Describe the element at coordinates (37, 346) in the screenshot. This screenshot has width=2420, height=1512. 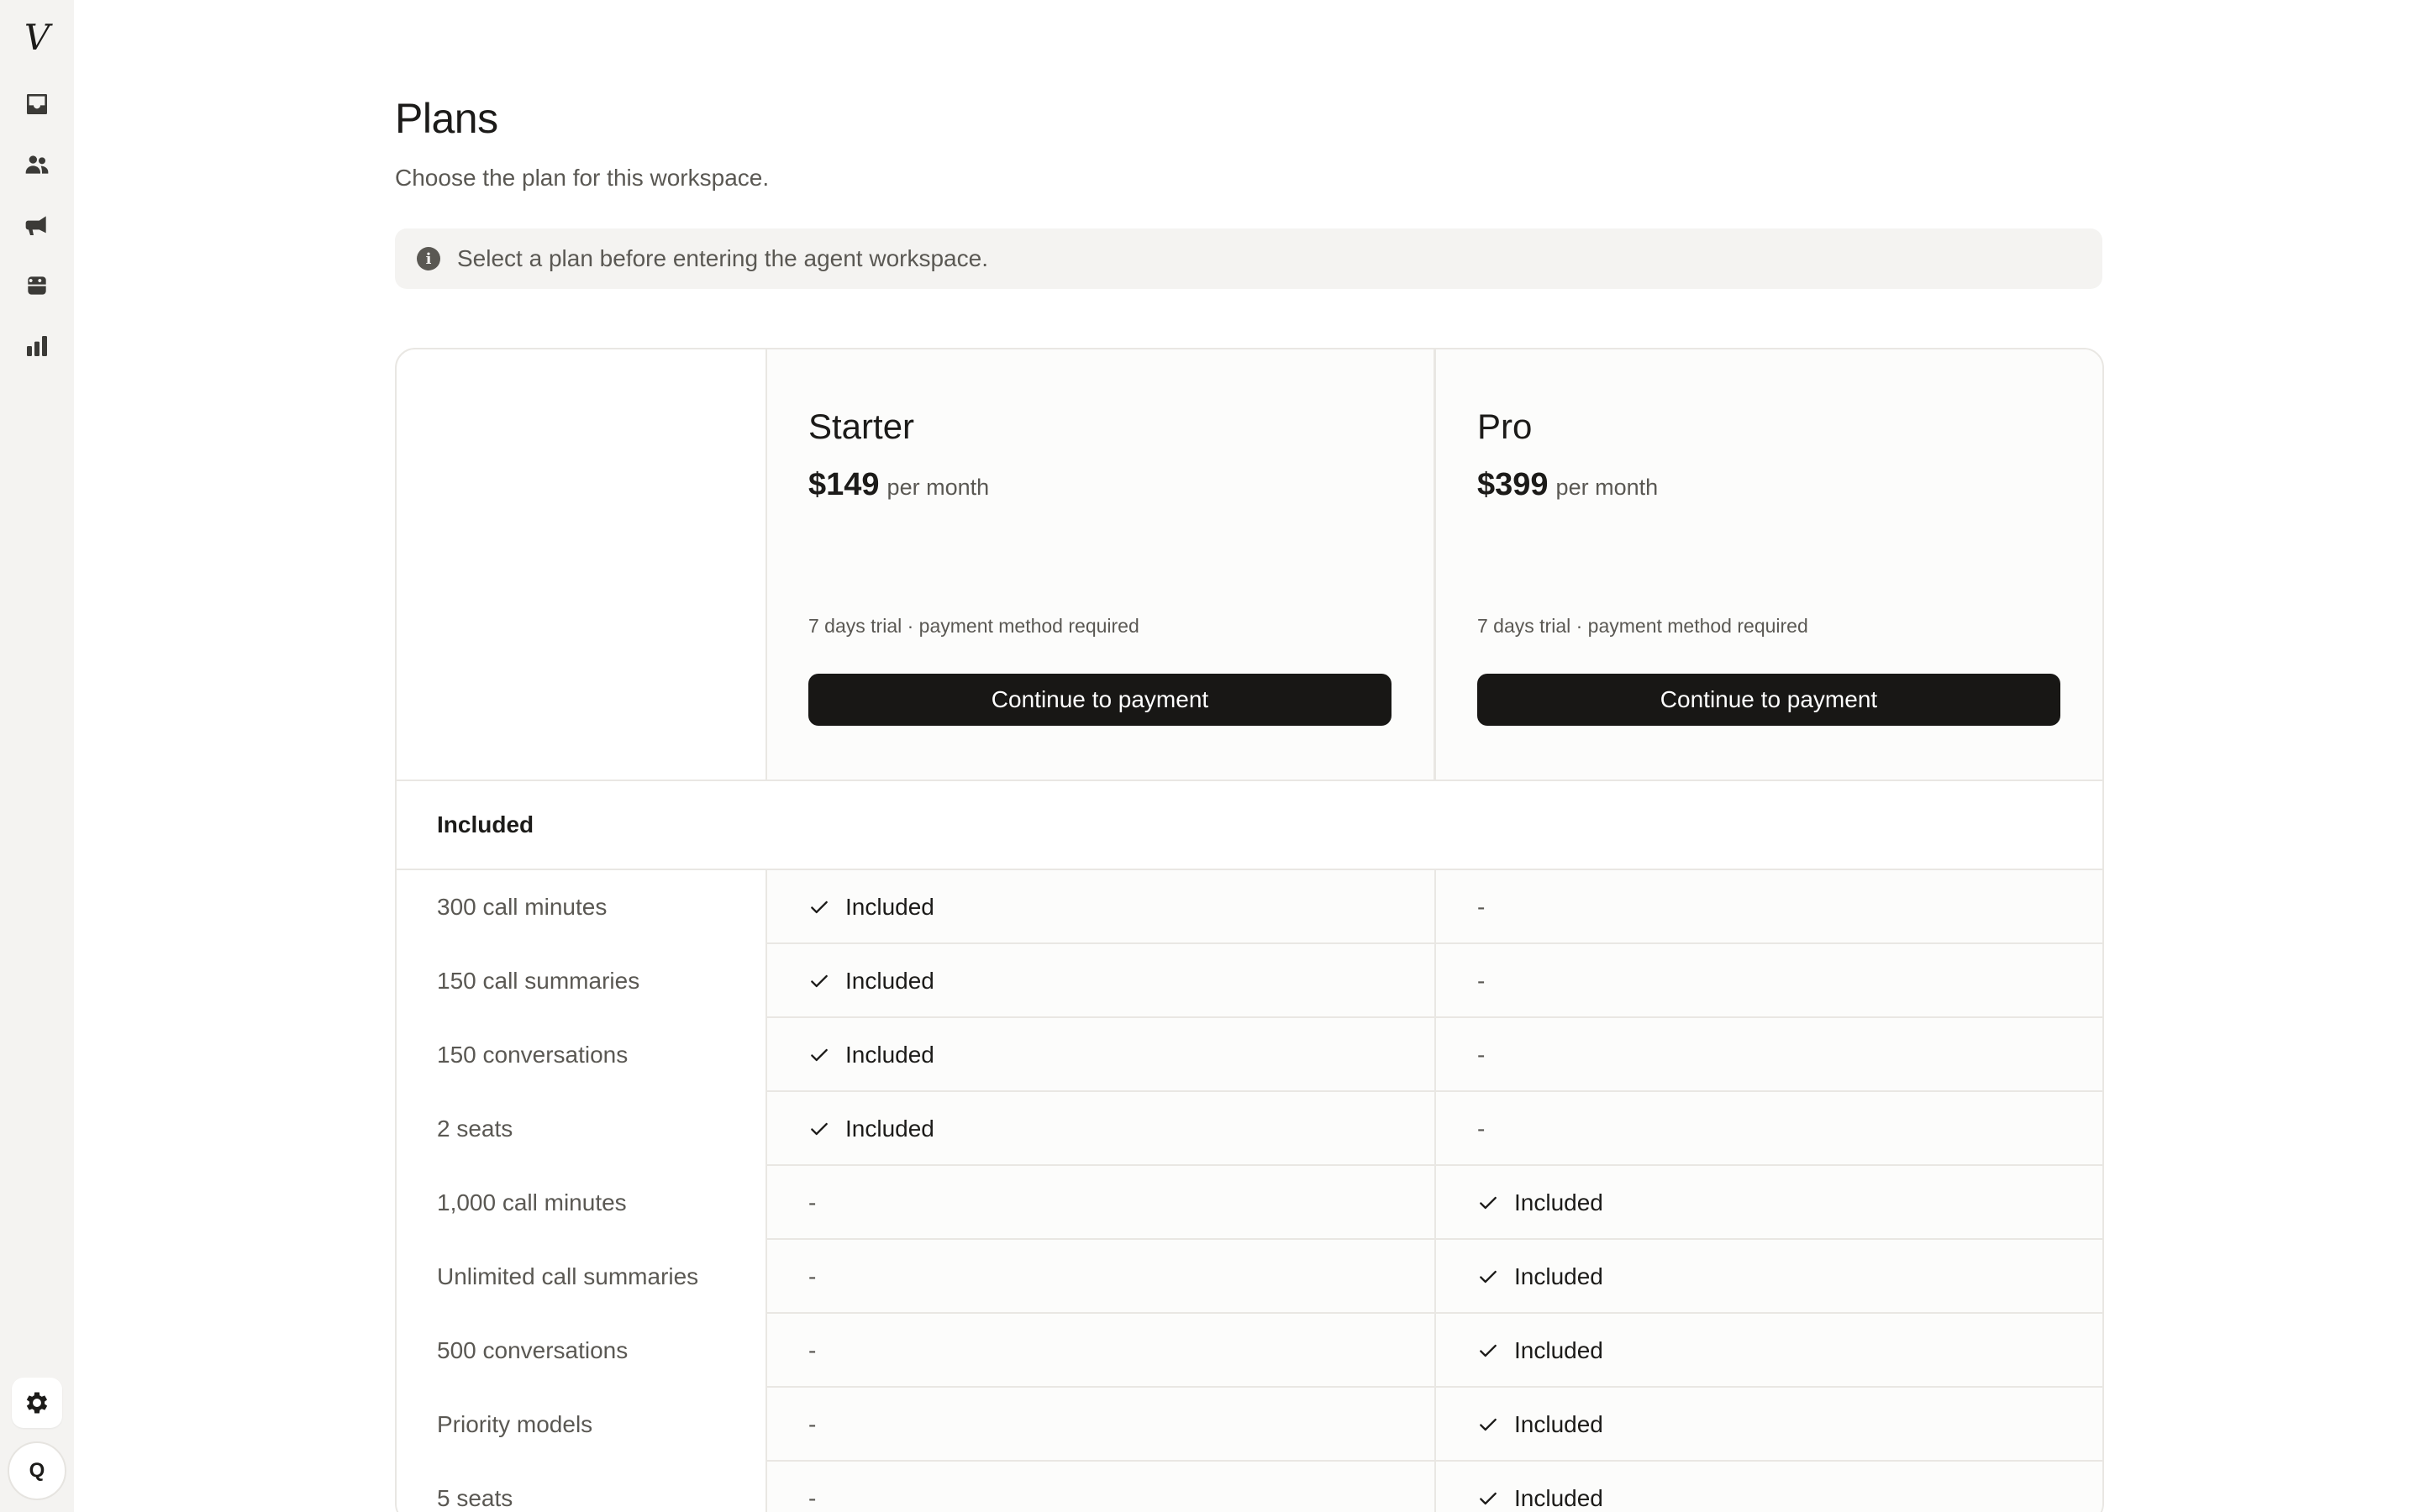
I see `analytics-icon` at that location.